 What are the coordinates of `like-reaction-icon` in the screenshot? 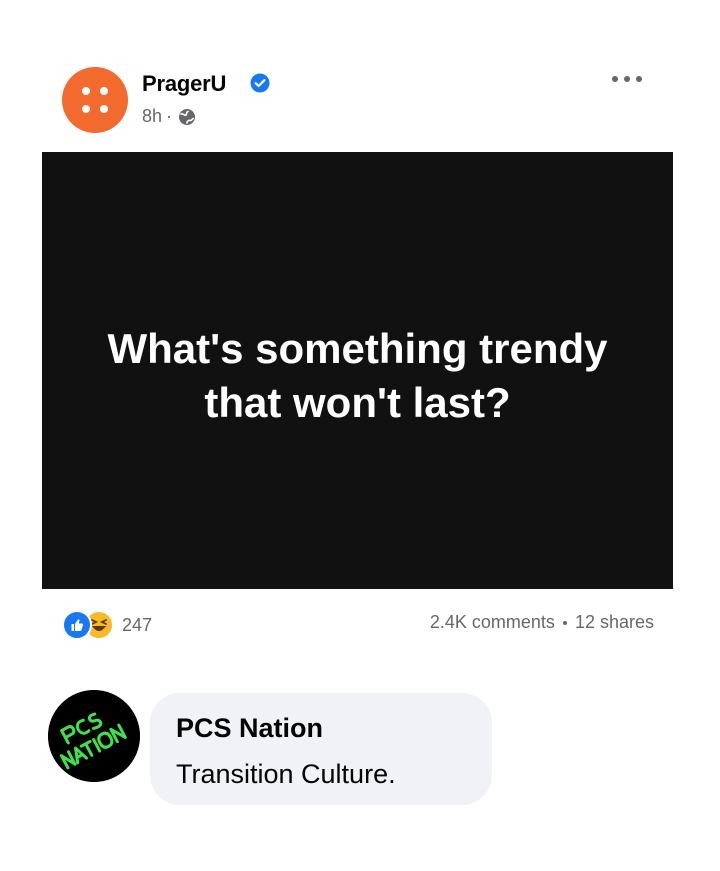 It's located at (77, 625).